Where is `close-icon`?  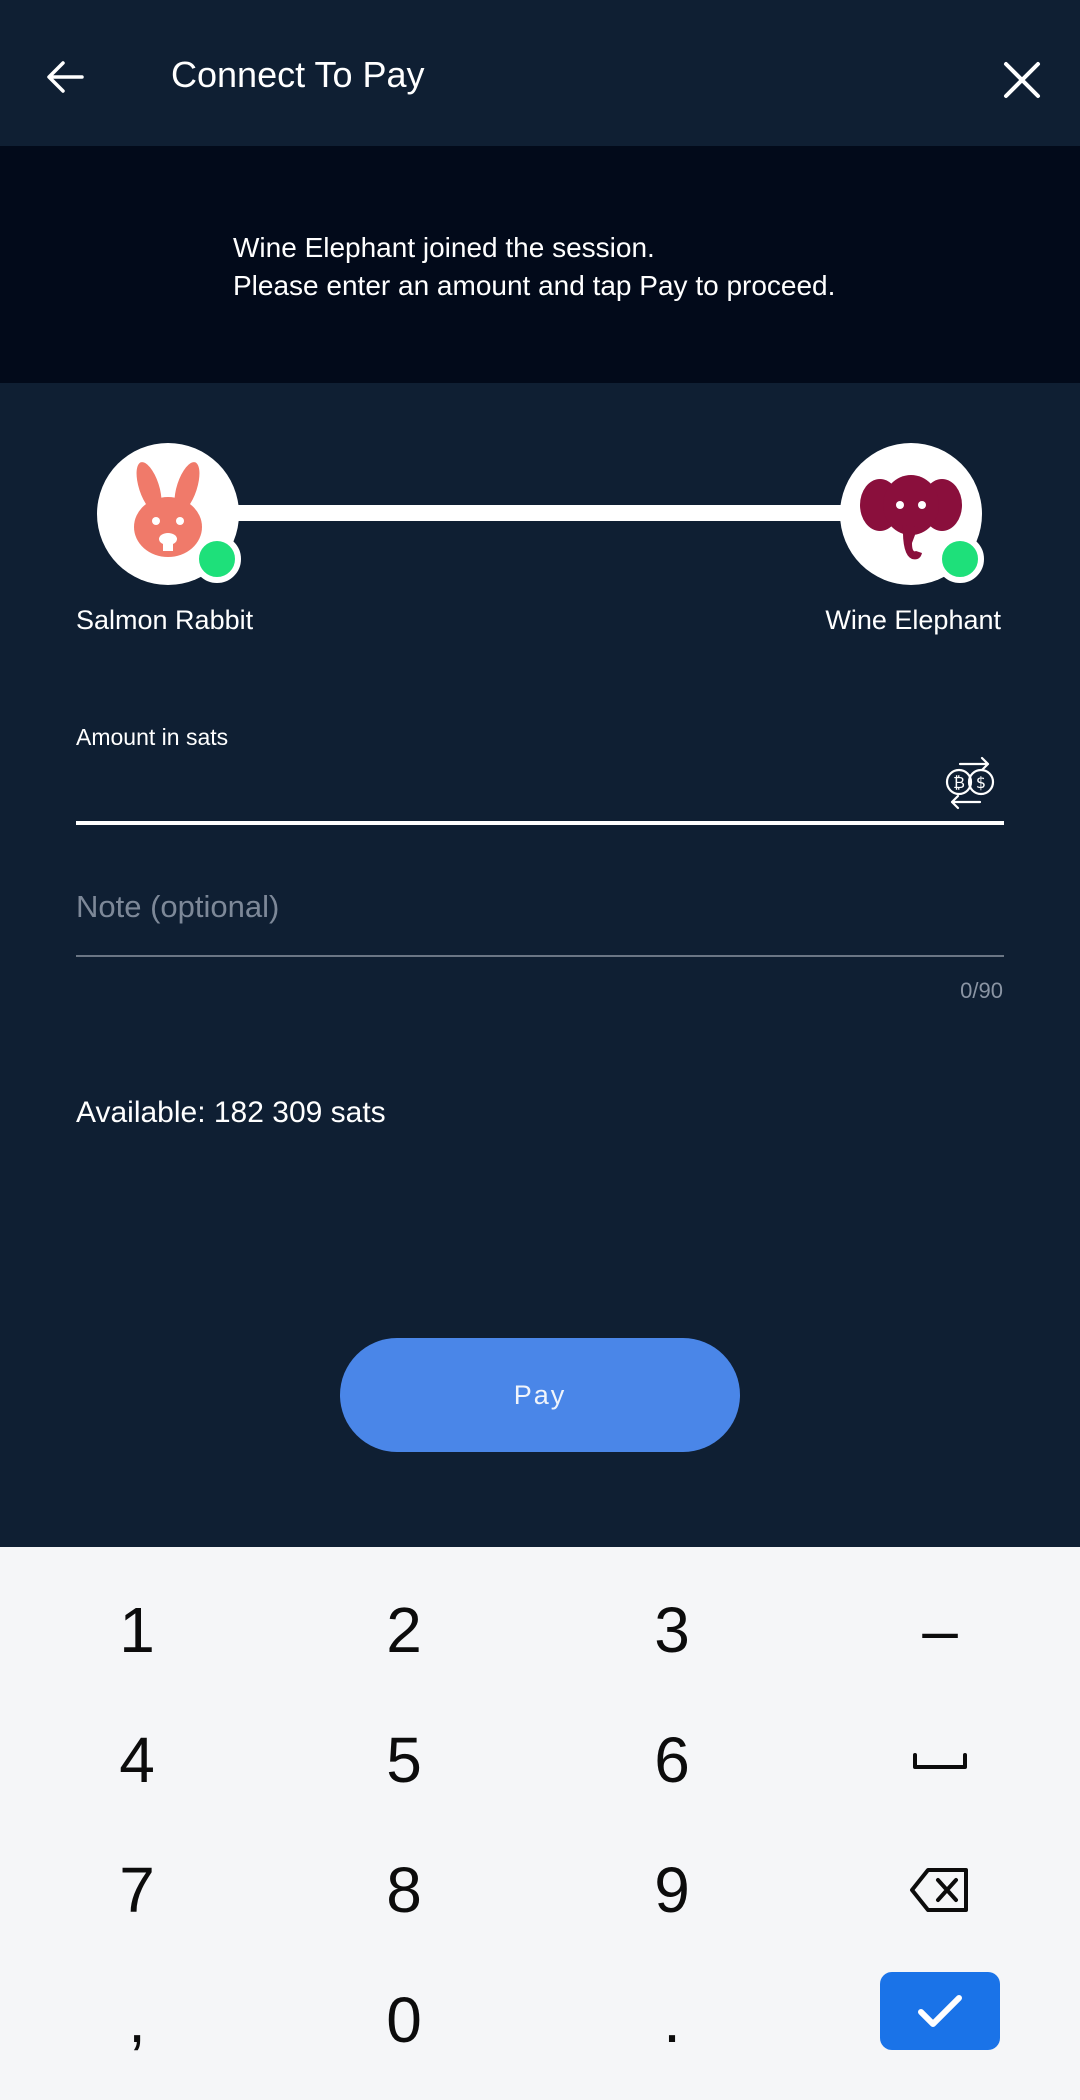 close-icon is located at coordinates (1022, 80).